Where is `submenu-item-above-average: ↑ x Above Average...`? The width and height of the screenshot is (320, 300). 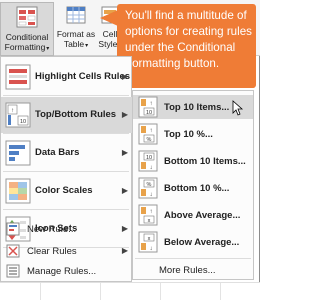 submenu-item-above-average: ↑ x Above Average... is located at coordinates (193, 215).